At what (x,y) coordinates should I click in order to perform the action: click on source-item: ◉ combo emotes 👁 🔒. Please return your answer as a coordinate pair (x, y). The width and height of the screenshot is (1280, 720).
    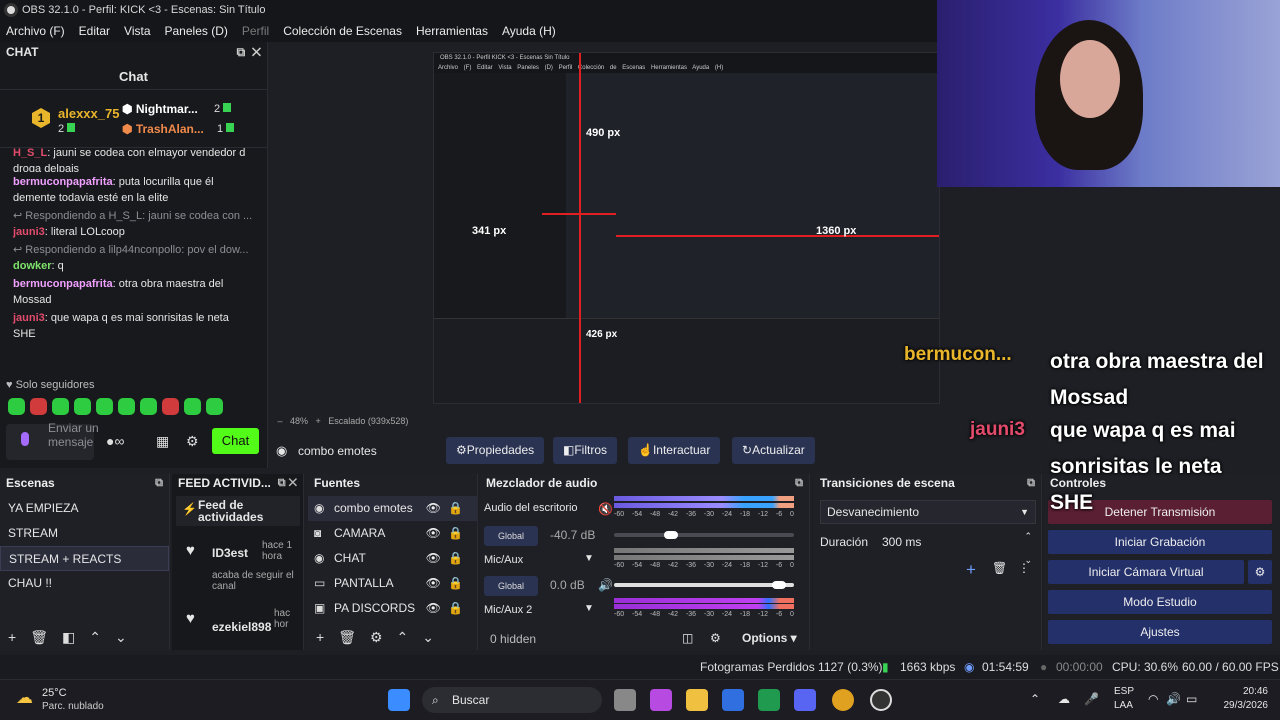
    Looking at the image, I should click on (392, 508).